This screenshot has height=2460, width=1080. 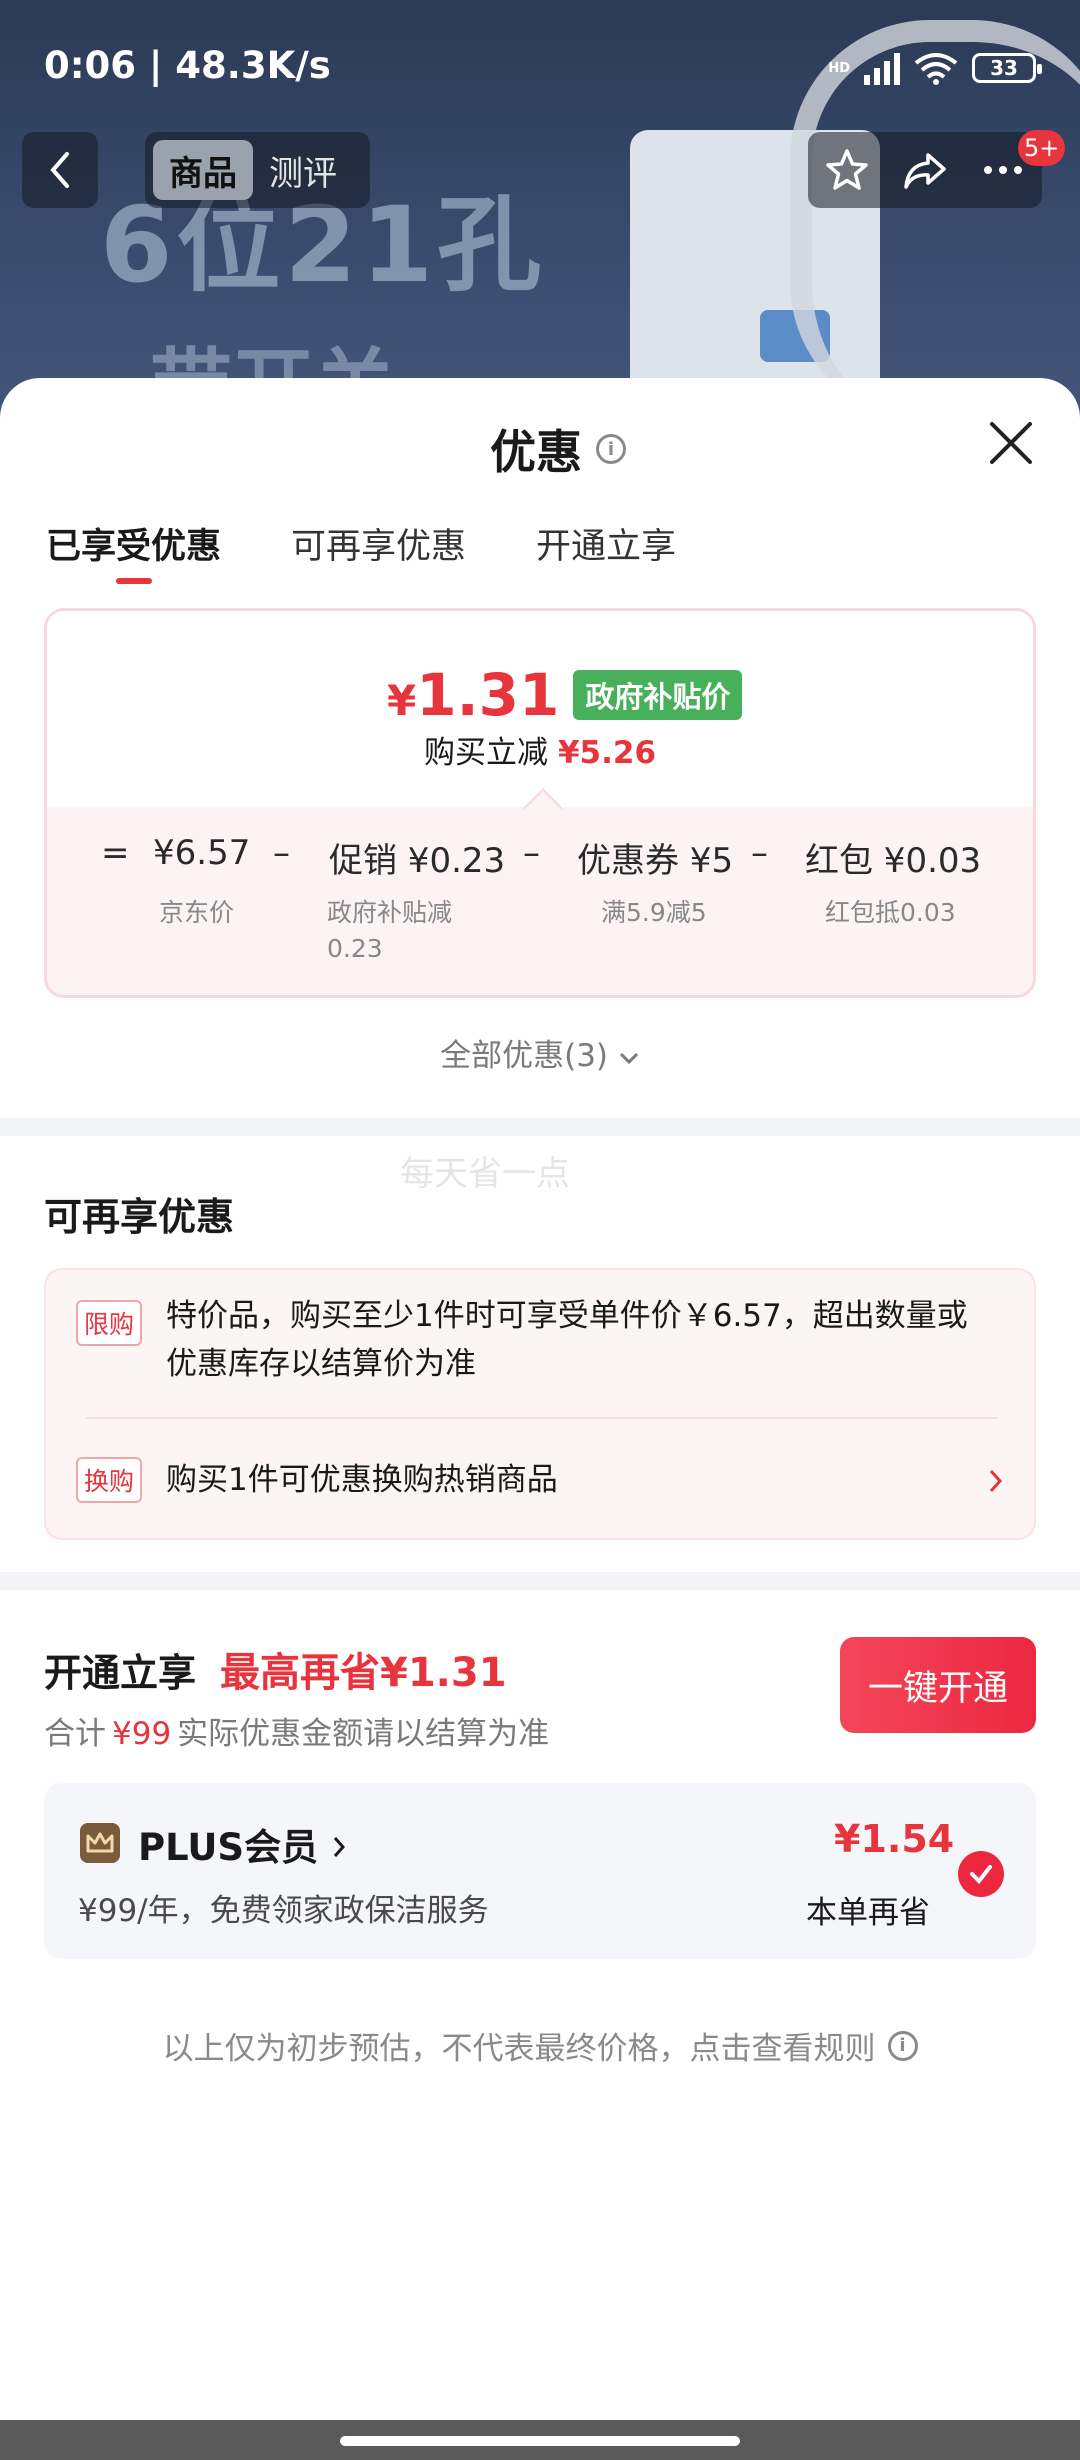 I want to click on formula-red-packet-label: 红包抵0.03, so click(x=890, y=912).